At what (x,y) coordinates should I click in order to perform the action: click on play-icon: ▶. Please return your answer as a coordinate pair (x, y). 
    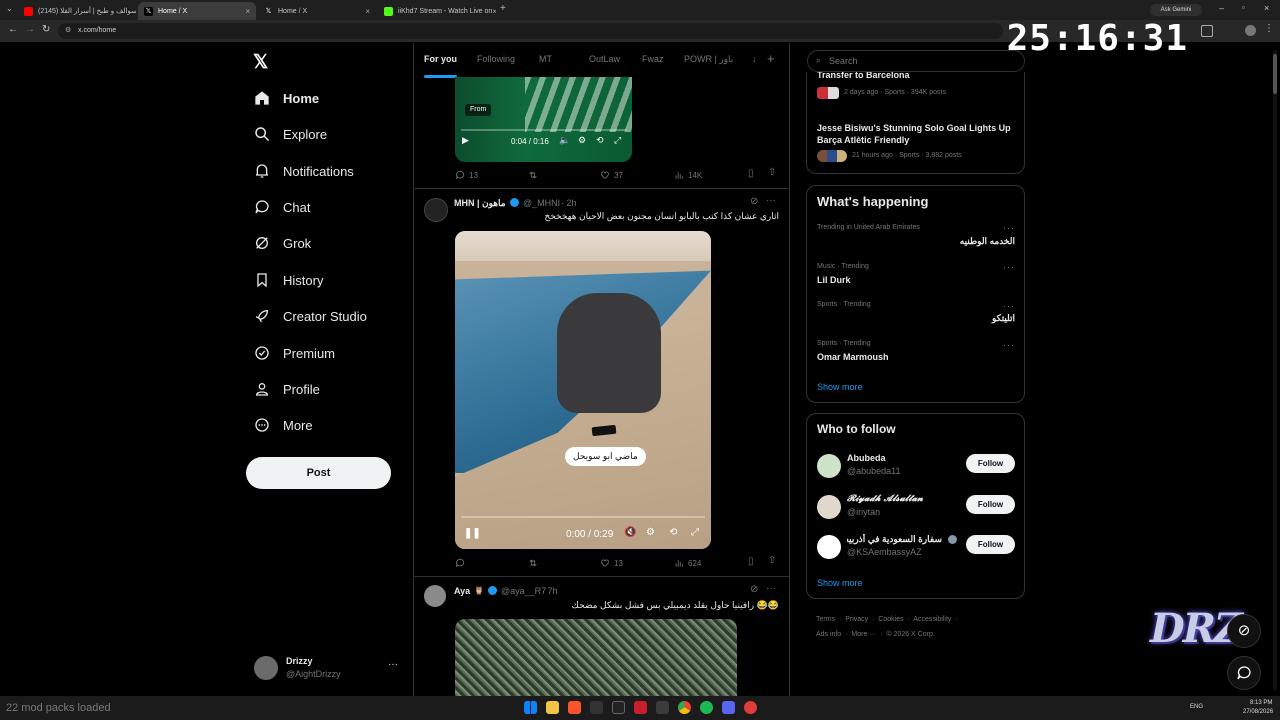
    Looking at the image, I should click on (465, 140).